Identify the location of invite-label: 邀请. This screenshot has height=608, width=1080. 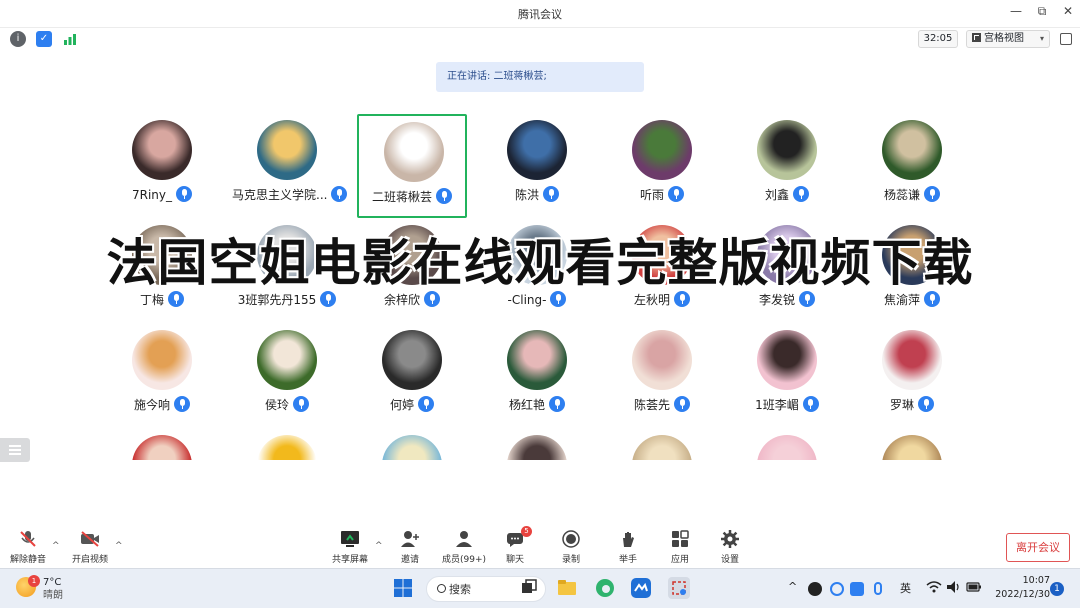
(409, 560).